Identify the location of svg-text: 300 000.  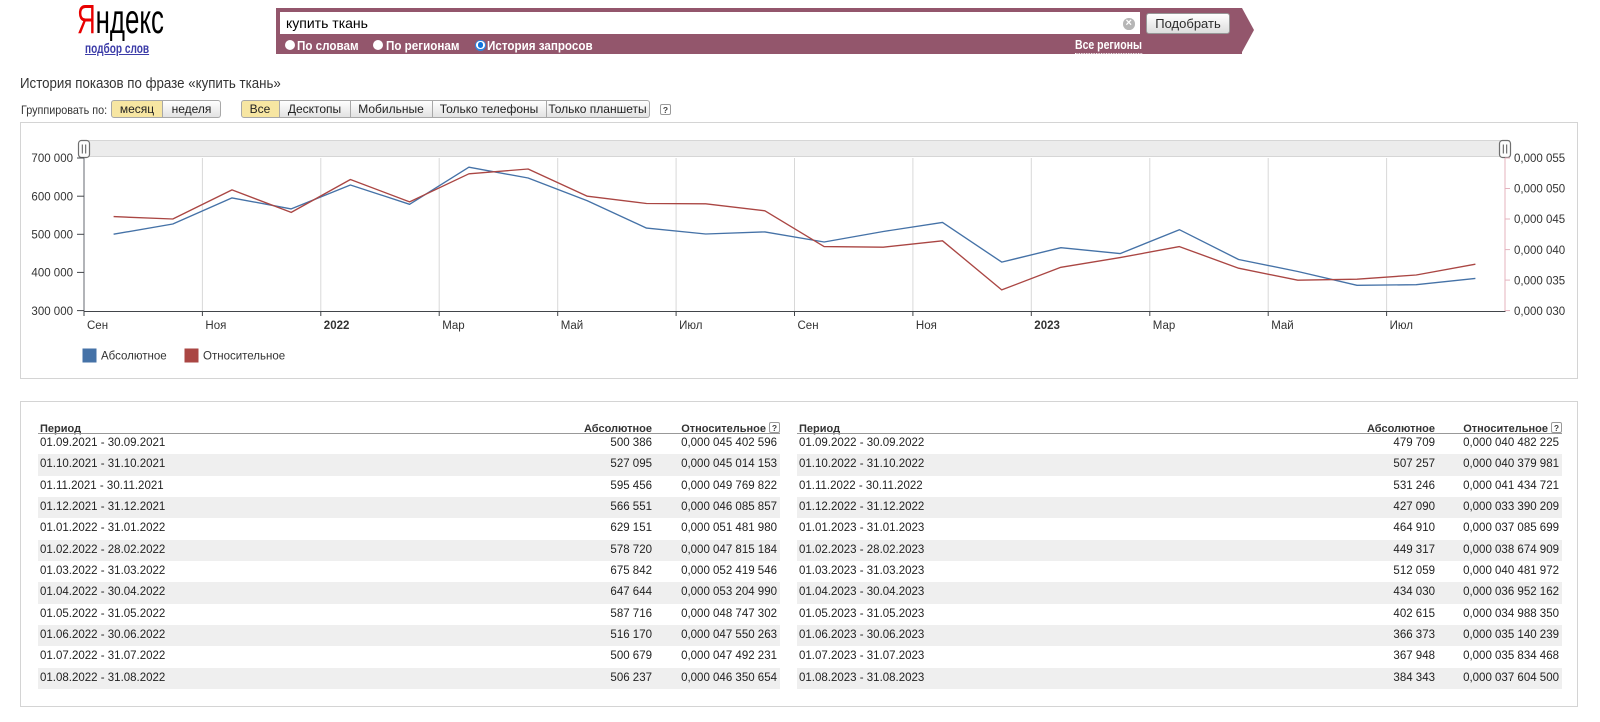
(52, 312).